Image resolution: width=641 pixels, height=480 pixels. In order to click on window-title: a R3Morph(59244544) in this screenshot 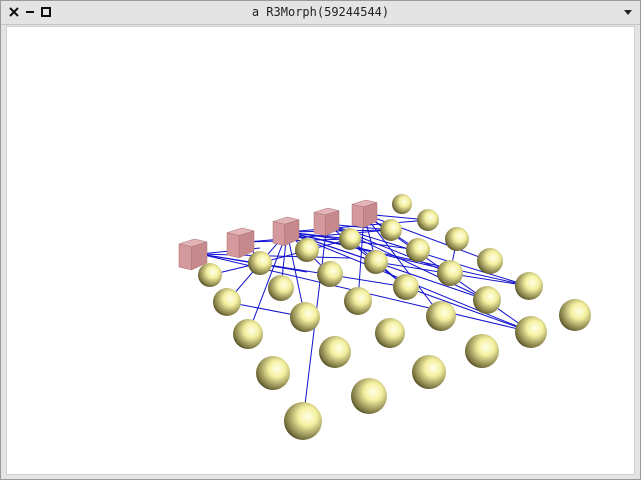, I will do `click(320, 12)`.